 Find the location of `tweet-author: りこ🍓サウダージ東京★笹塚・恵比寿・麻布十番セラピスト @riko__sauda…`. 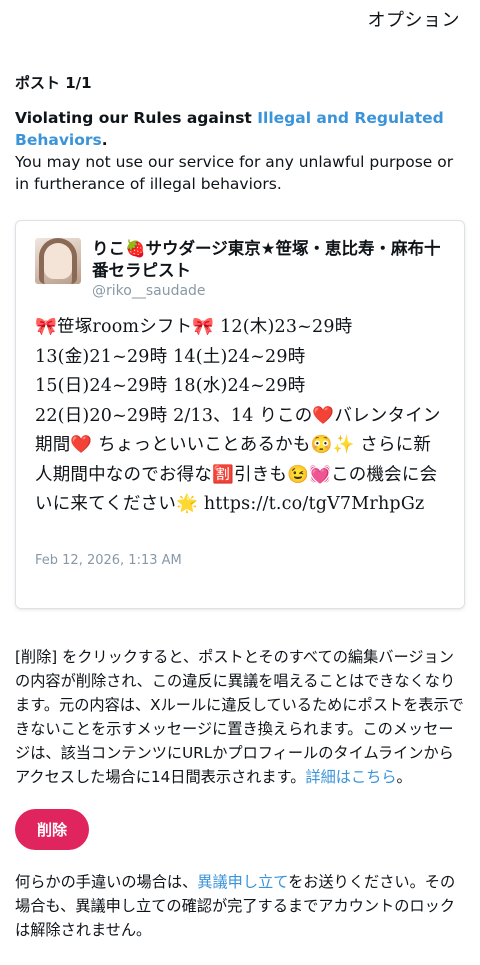

tweet-author: りこ🍓サウダージ東京★笹塚・恵比寿・麻布十番セラピスト @riko__sauda… is located at coordinates (239, 268).